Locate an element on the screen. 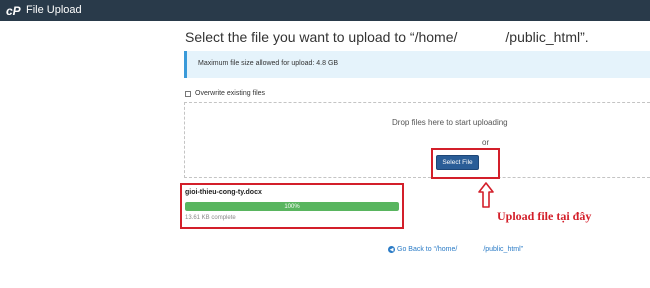  overwrite-checkbox is located at coordinates (188, 93).